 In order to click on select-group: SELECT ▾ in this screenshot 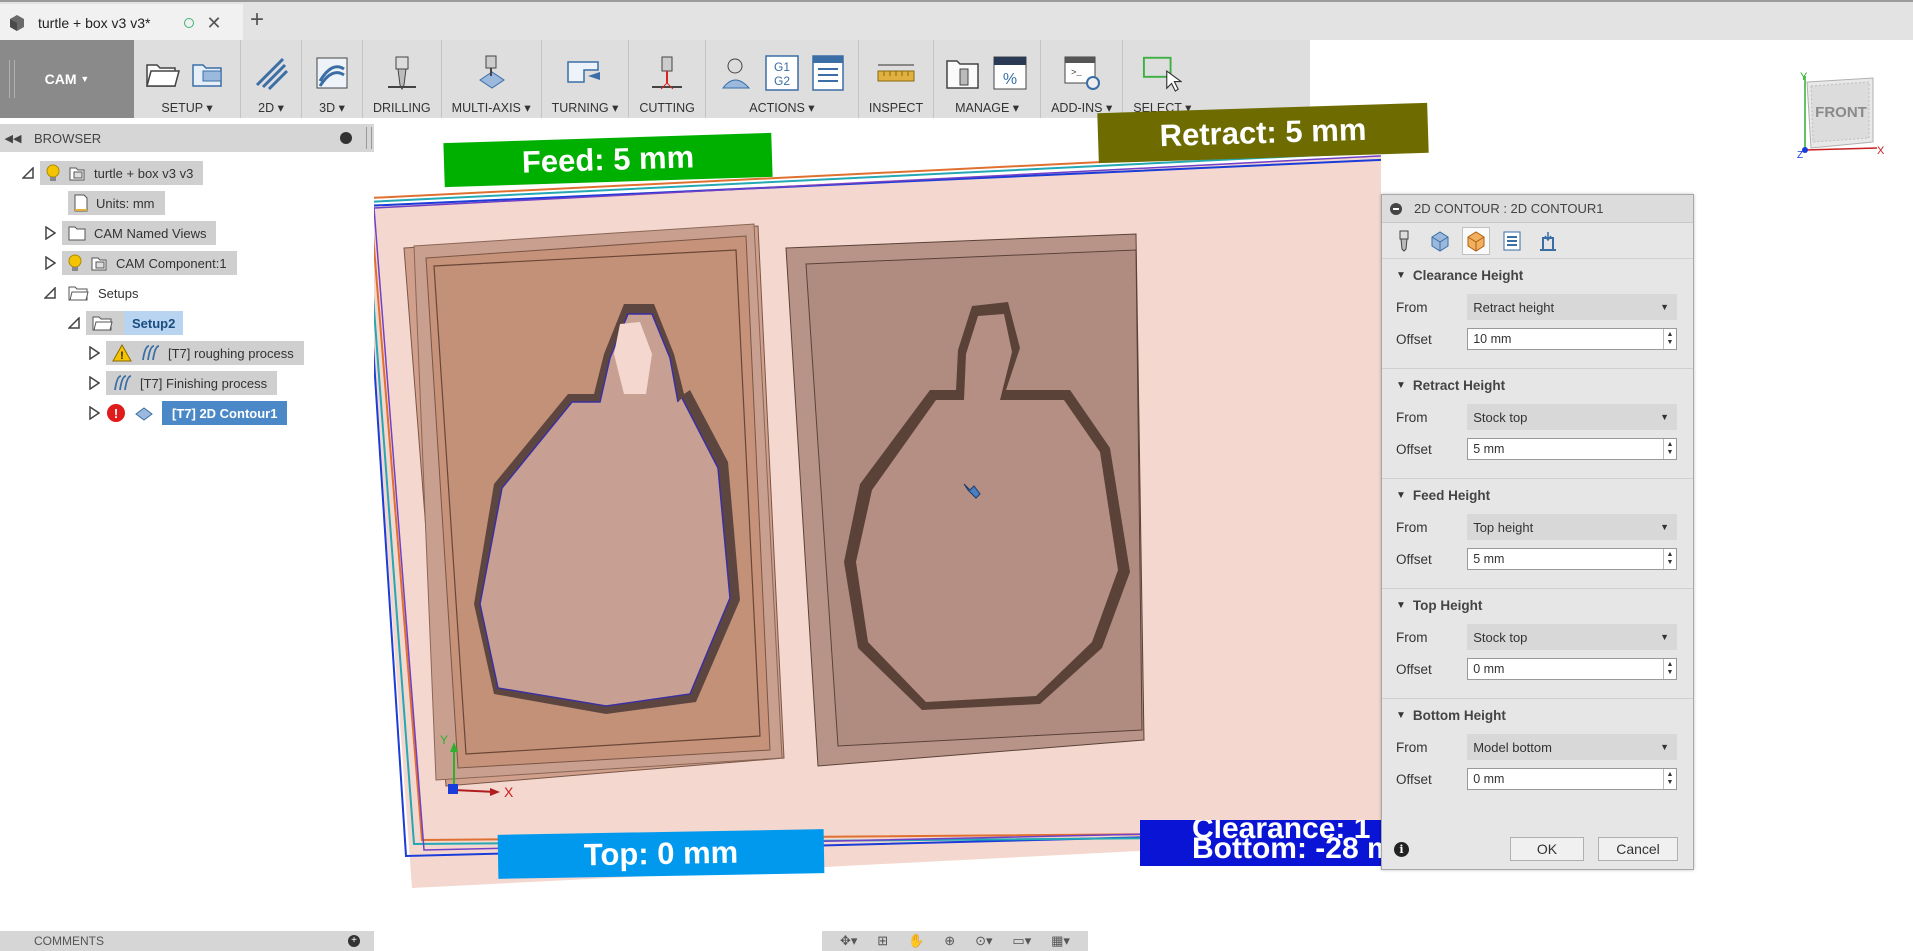, I will do `click(1162, 79)`.